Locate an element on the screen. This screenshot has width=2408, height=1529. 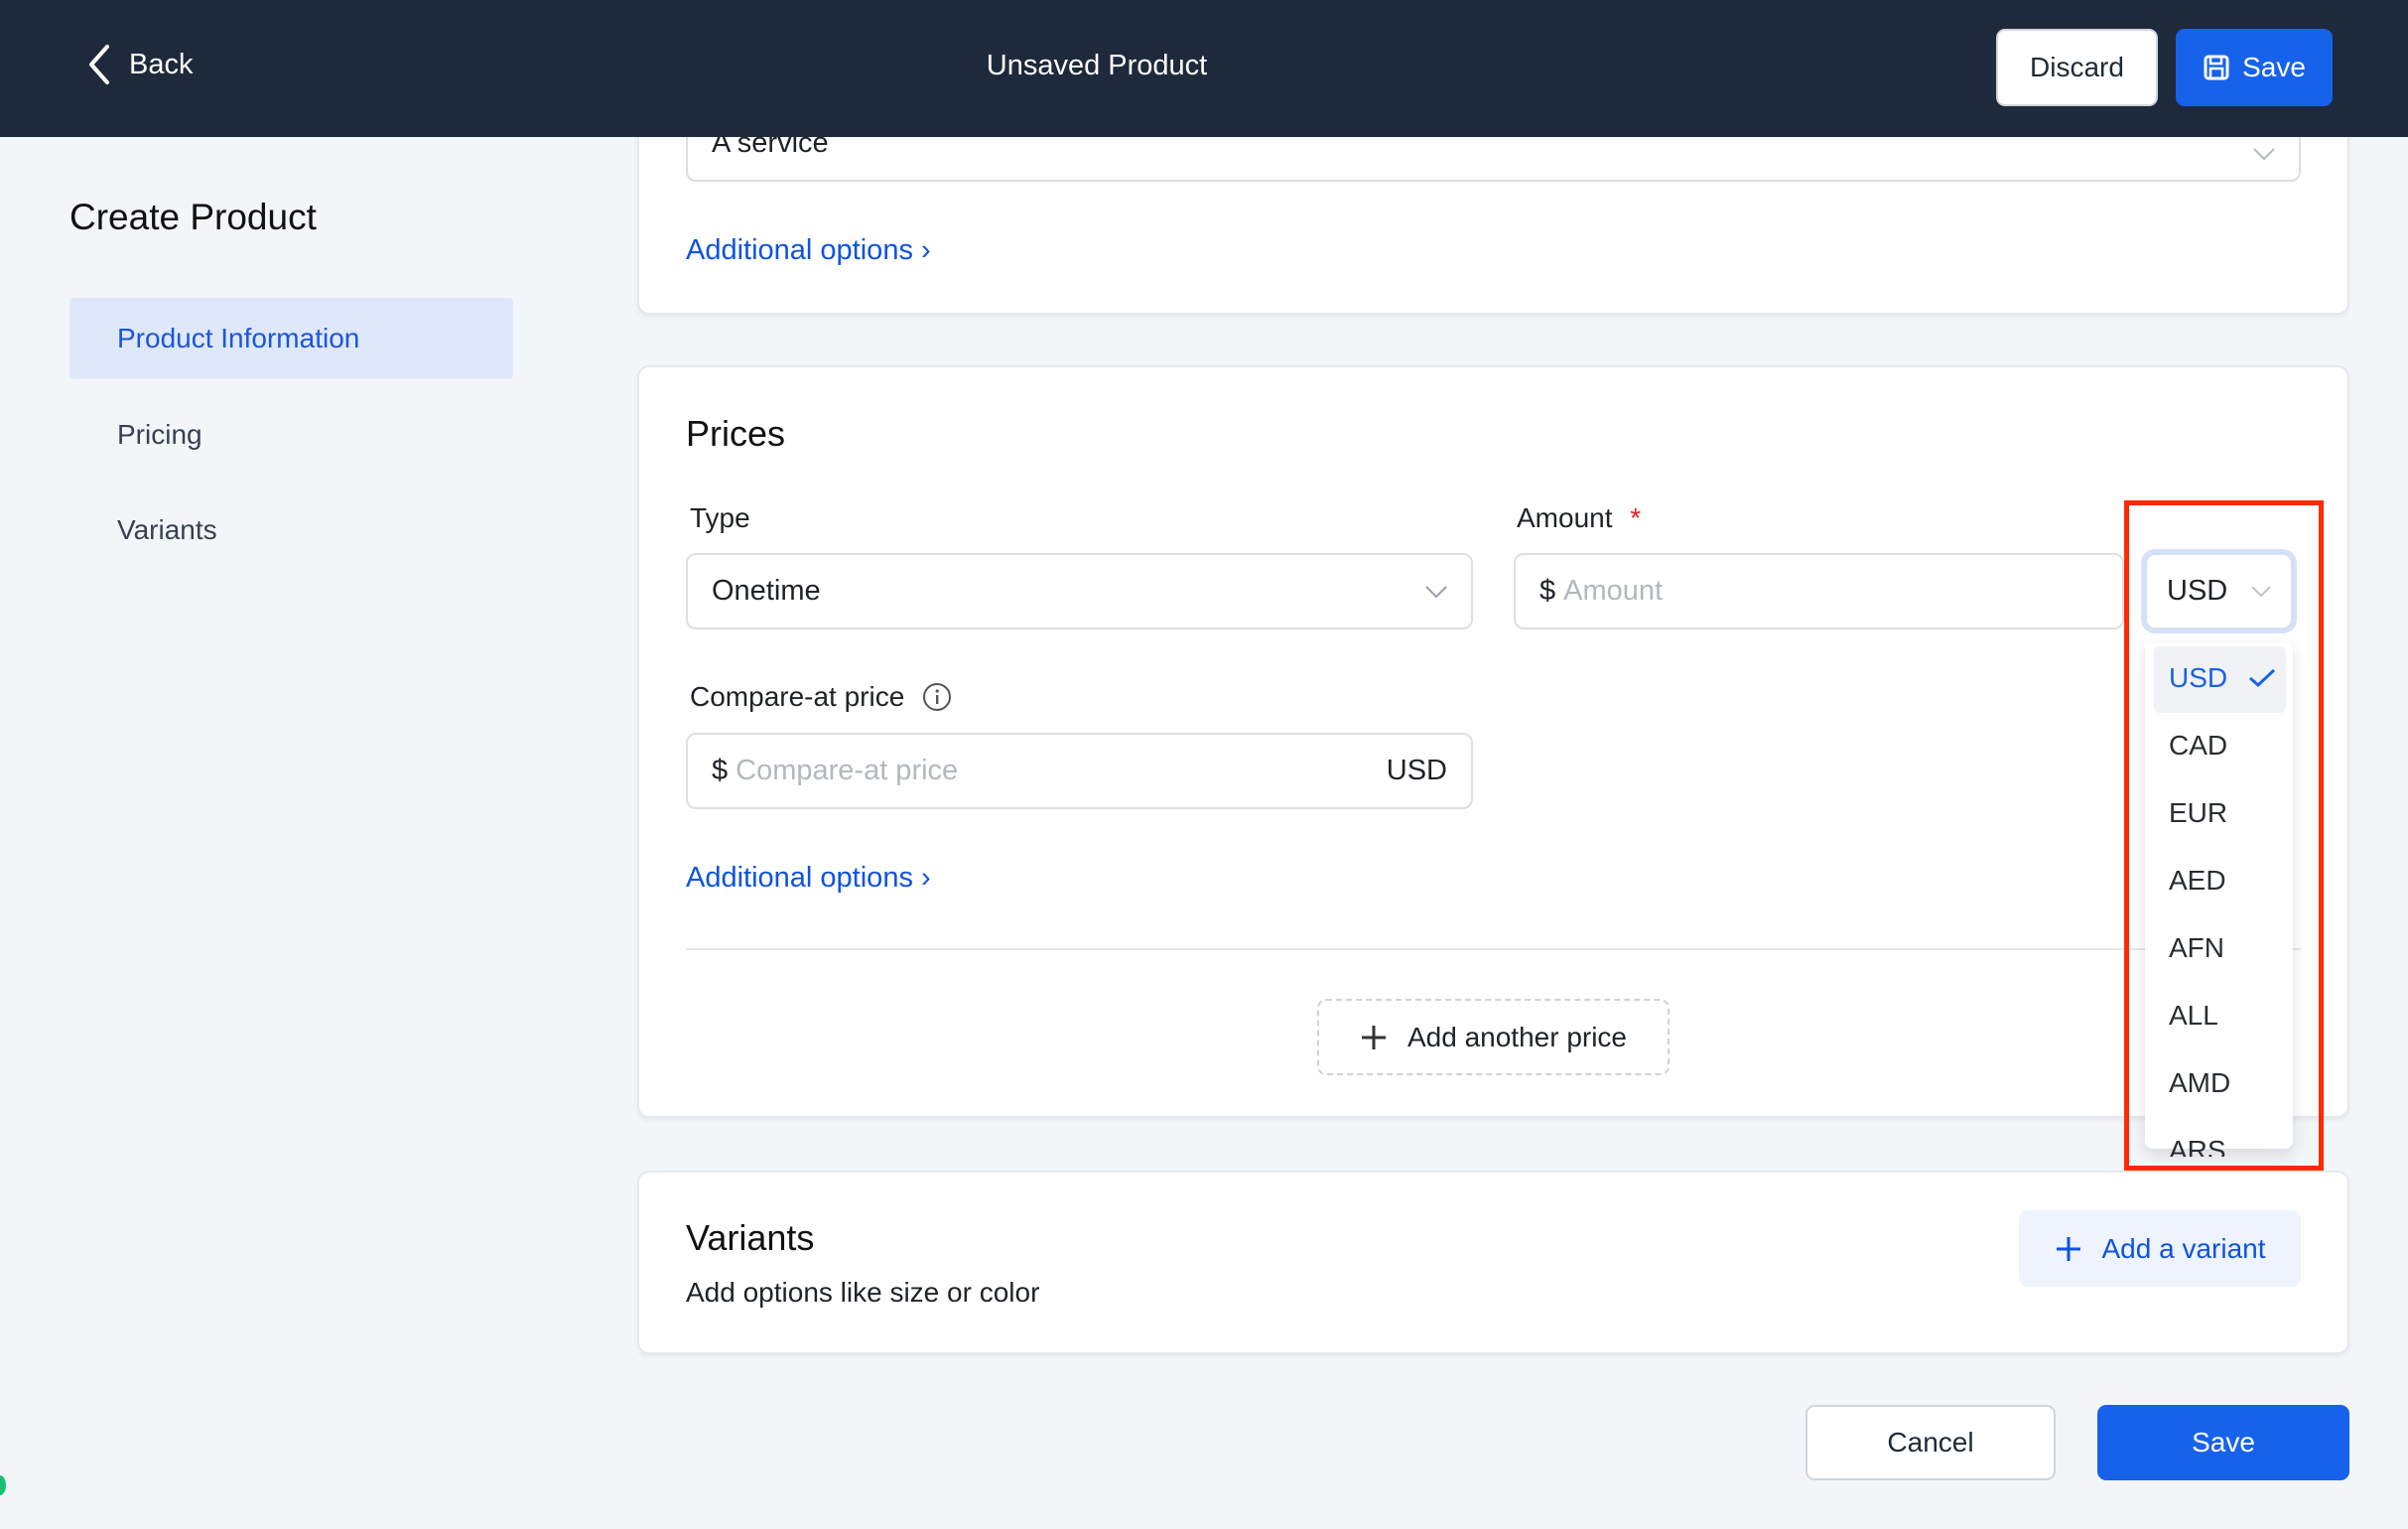
add-another-price-button: Add another price is located at coordinates (1494, 1037).